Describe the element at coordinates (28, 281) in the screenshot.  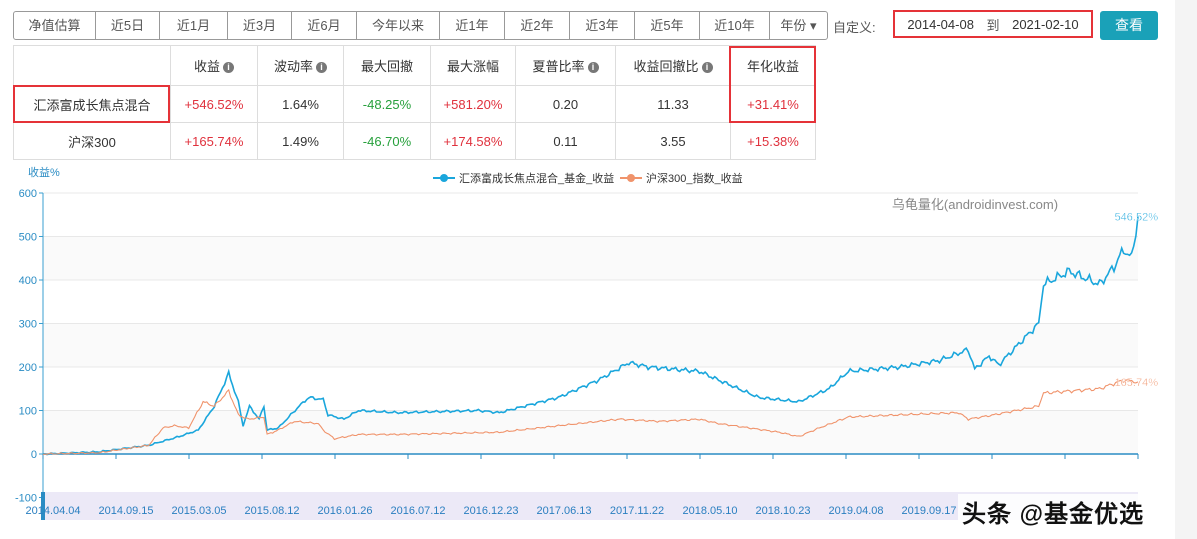
I see `y-tick-label: 400` at that location.